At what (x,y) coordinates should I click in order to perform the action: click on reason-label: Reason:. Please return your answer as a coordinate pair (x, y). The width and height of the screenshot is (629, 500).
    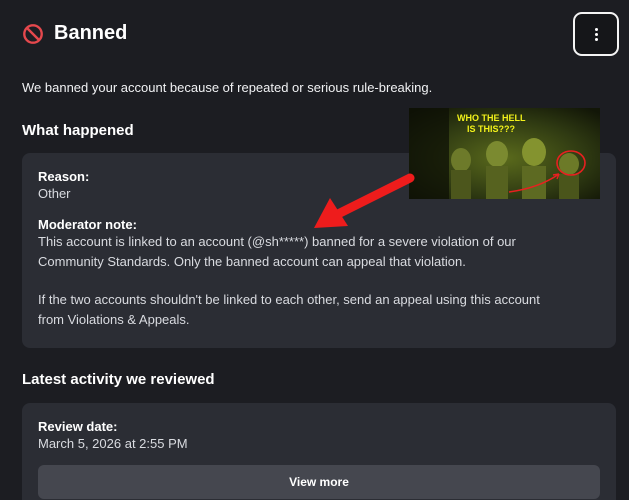
    Looking at the image, I should click on (64, 176).